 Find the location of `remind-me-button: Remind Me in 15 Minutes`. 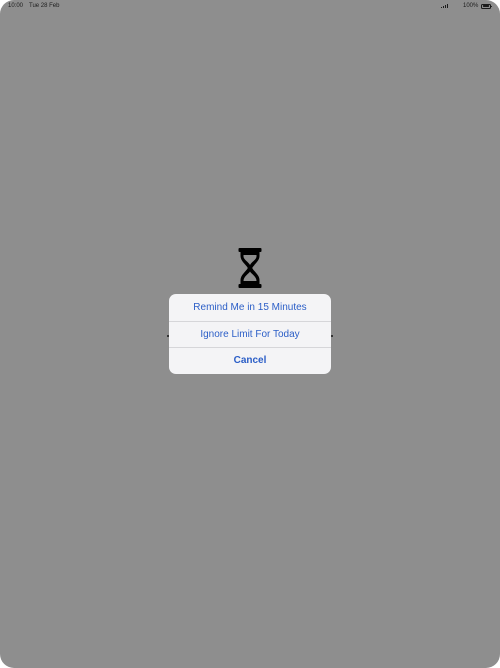

remind-me-button: Remind Me in 15 Minutes is located at coordinates (250, 307).